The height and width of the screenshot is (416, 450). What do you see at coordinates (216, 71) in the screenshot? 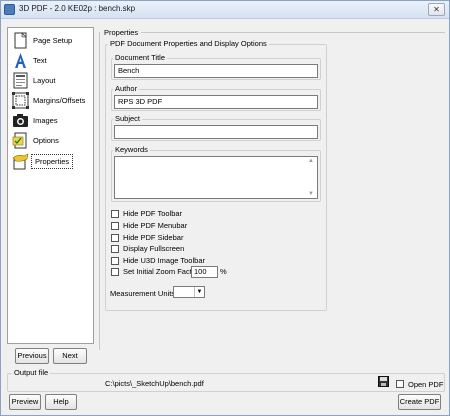
I see `document-title-field: Bench` at bounding box center [216, 71].